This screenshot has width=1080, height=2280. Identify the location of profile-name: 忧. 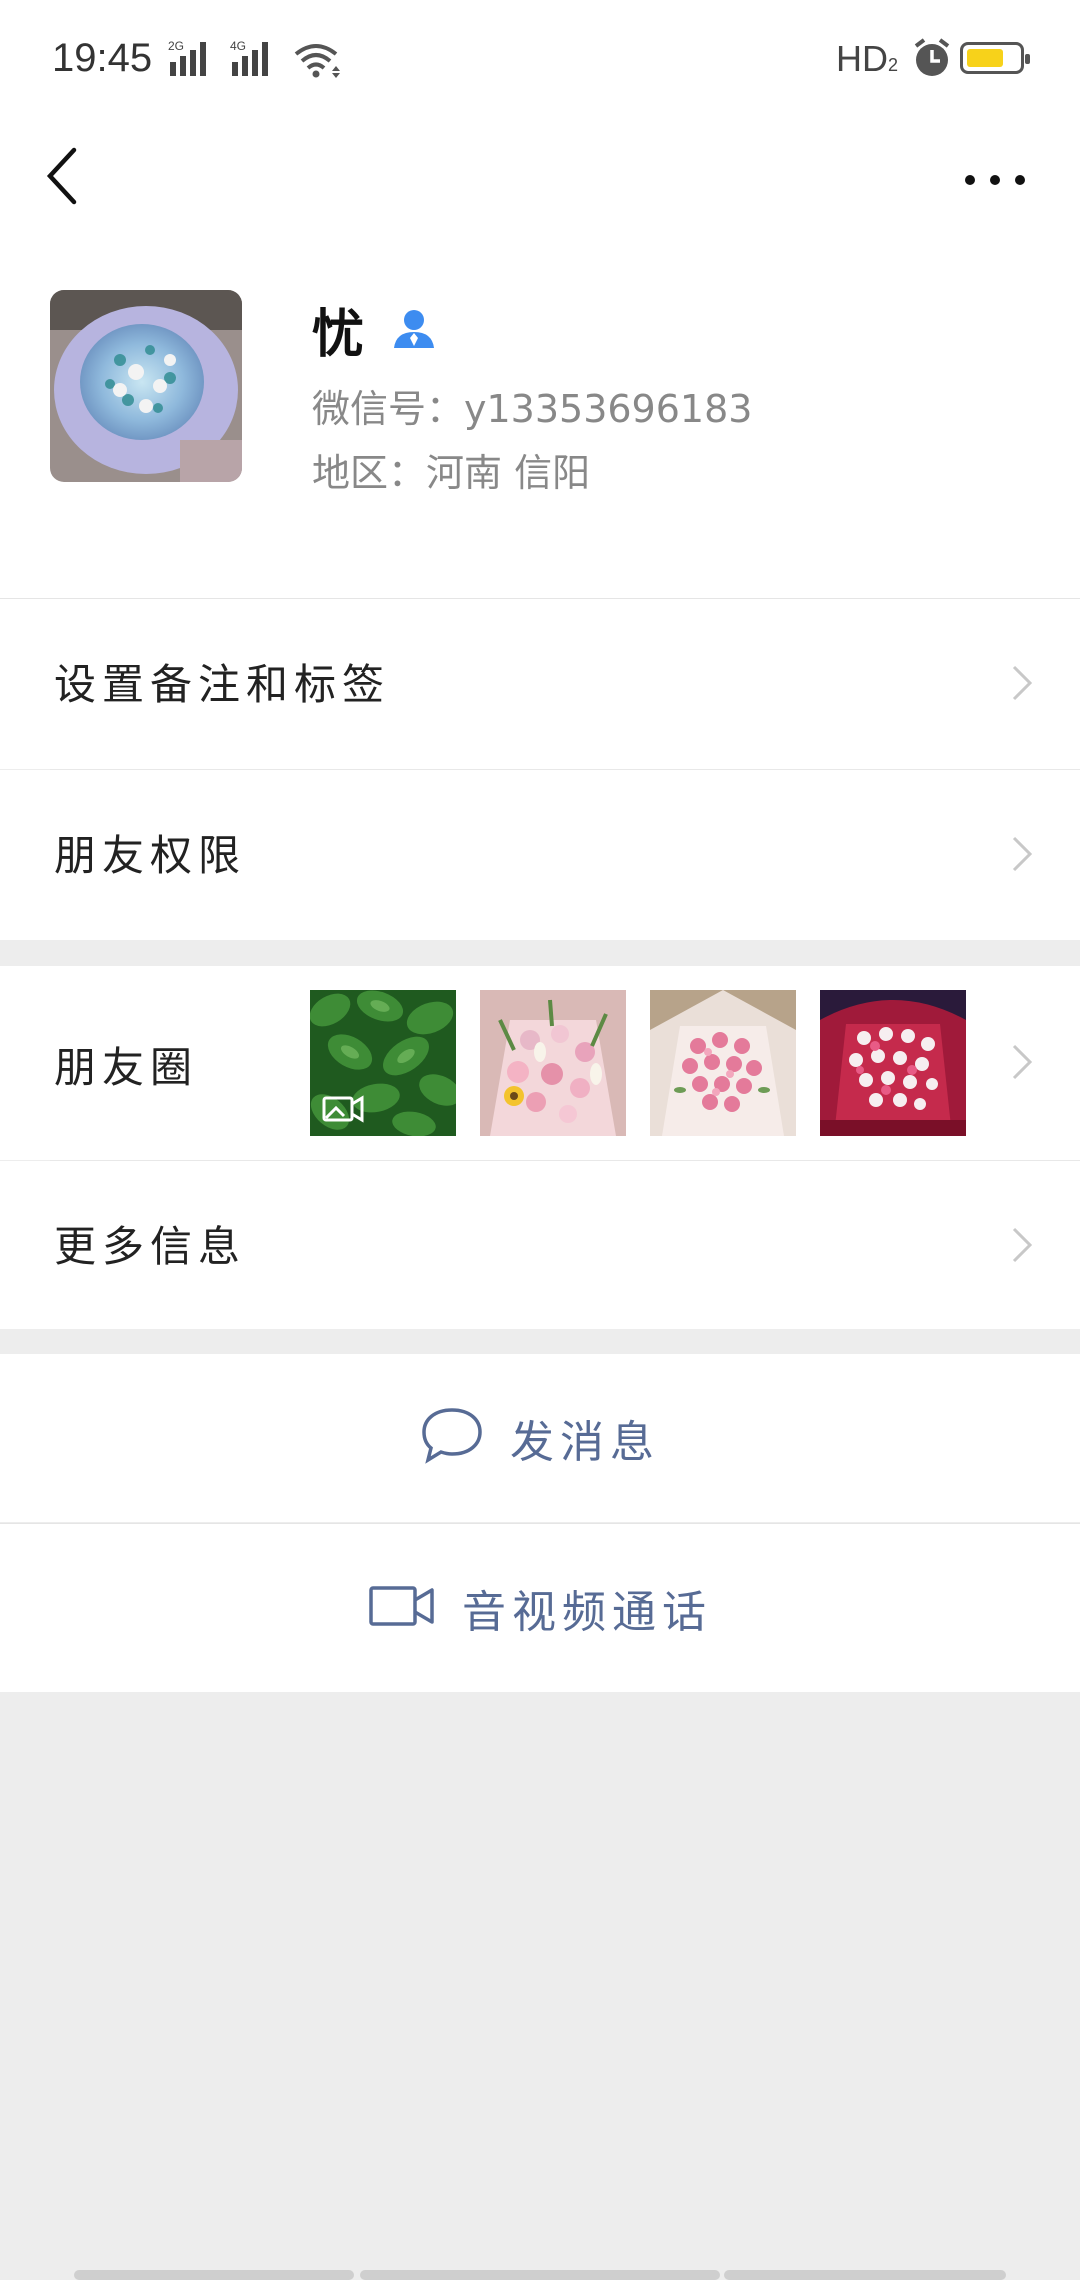
(338, 335).